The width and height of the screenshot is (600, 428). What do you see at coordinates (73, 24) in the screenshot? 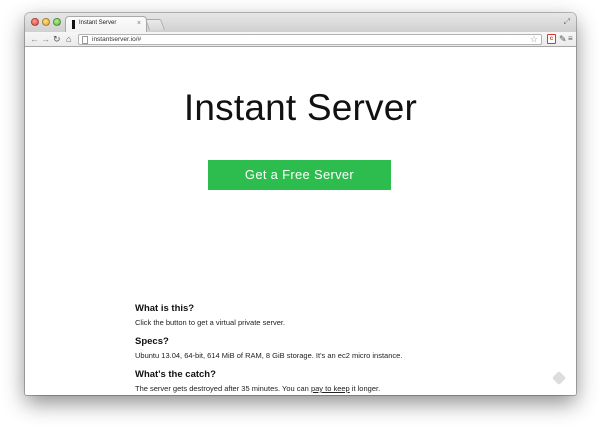
I see `favicon-icon` at bounding box center [73, 24].